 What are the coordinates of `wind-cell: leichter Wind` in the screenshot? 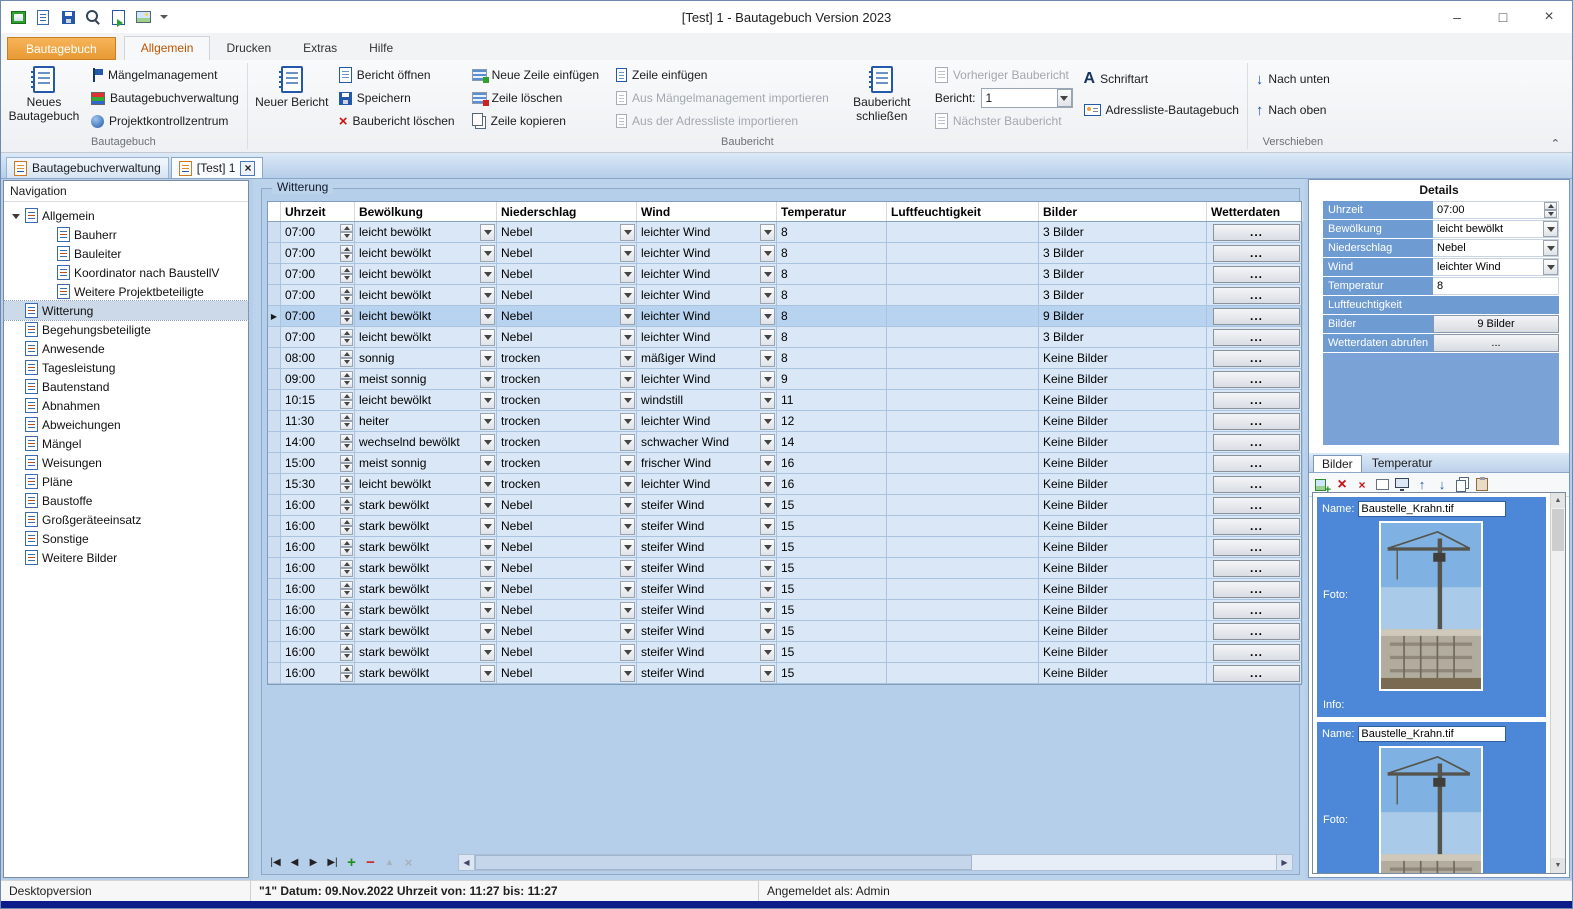 It's located at (707, 316).